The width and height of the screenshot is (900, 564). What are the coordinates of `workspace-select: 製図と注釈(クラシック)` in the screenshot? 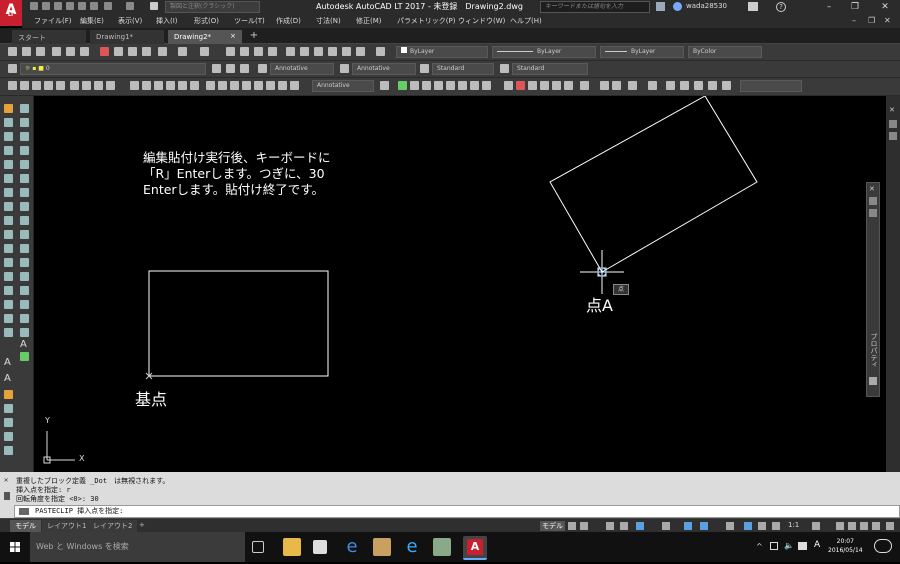 It's located at (212, 7).